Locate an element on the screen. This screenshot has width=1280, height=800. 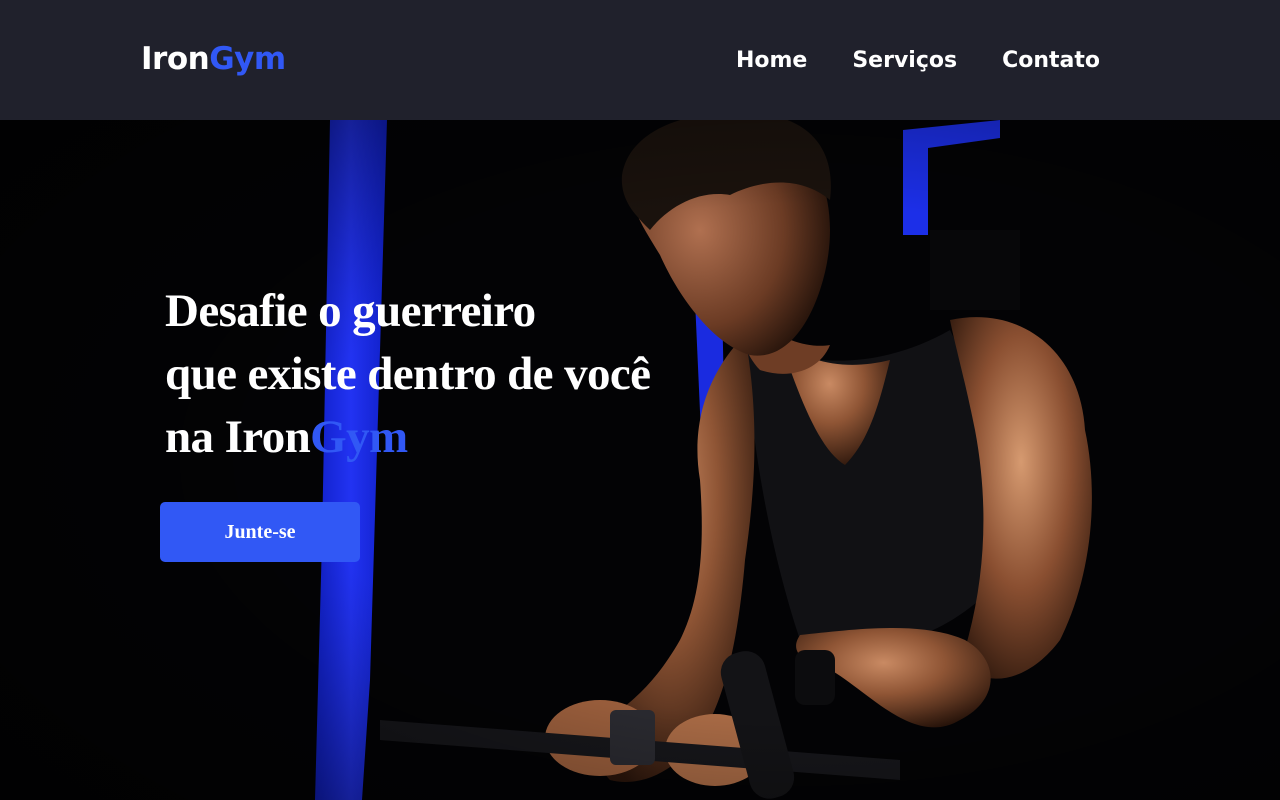
hero-title-line3-accent: Gym is located at coordinates (359, 437).